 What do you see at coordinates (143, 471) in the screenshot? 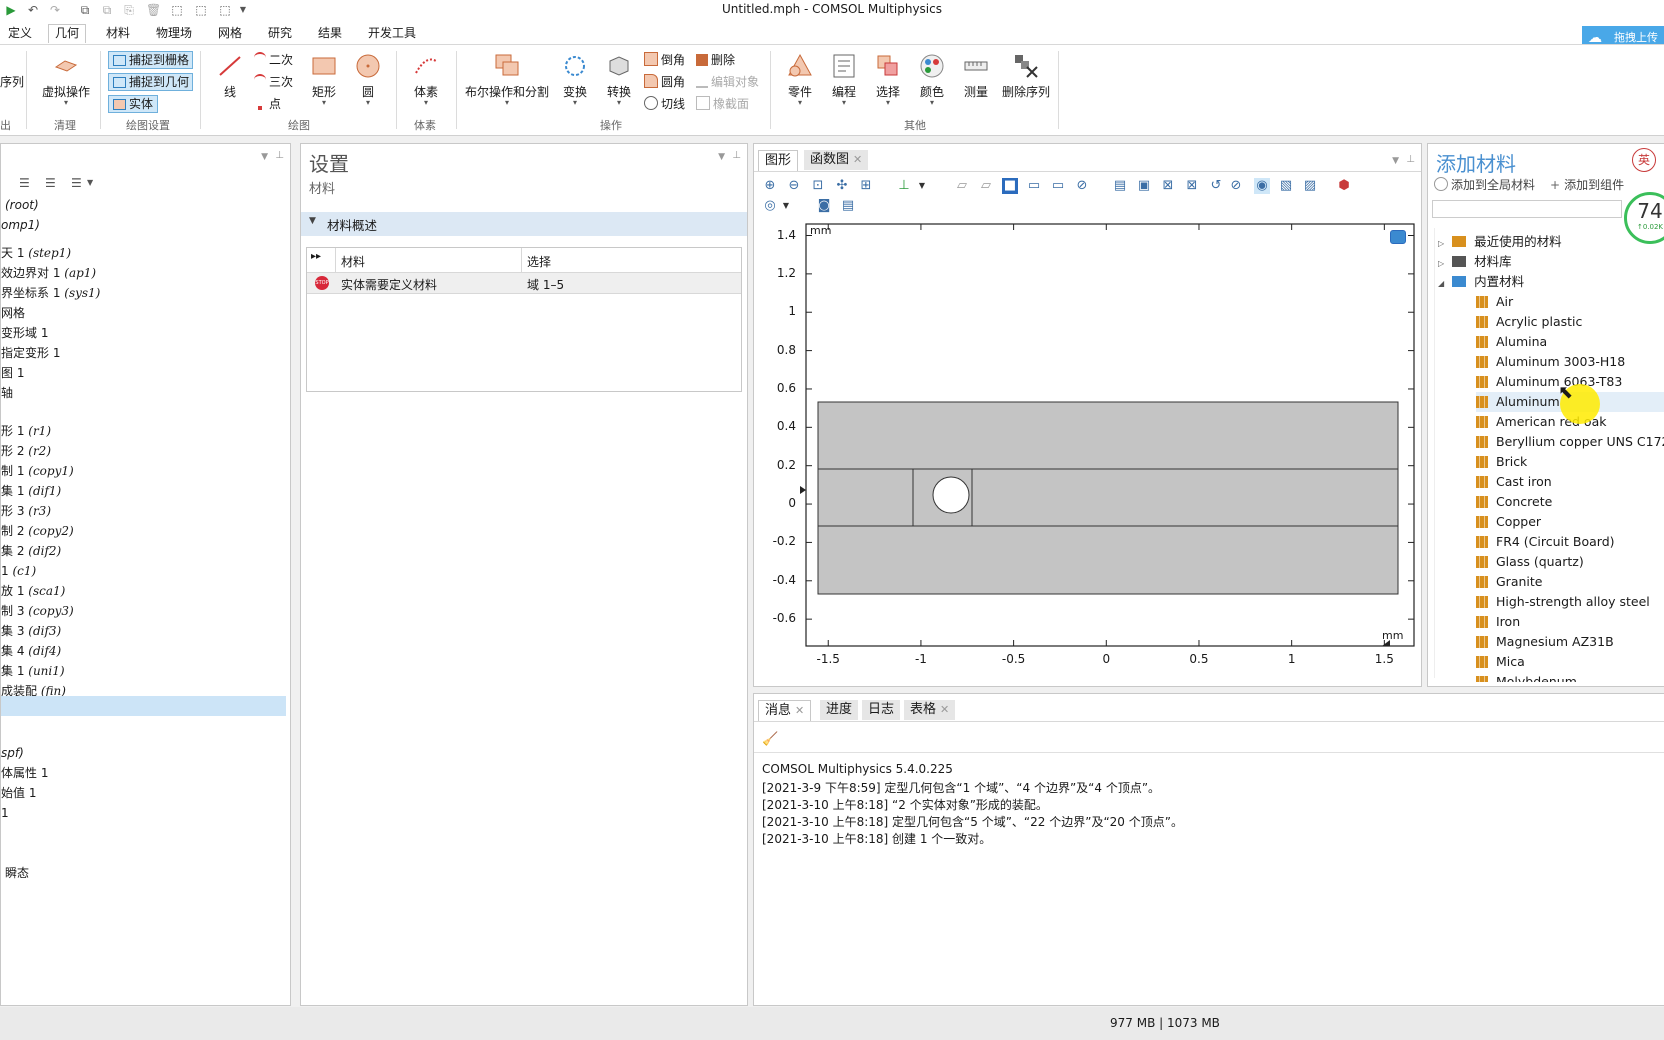
I see `tree-node: 制 1 (copy1)` at bounding box center [143, 471].